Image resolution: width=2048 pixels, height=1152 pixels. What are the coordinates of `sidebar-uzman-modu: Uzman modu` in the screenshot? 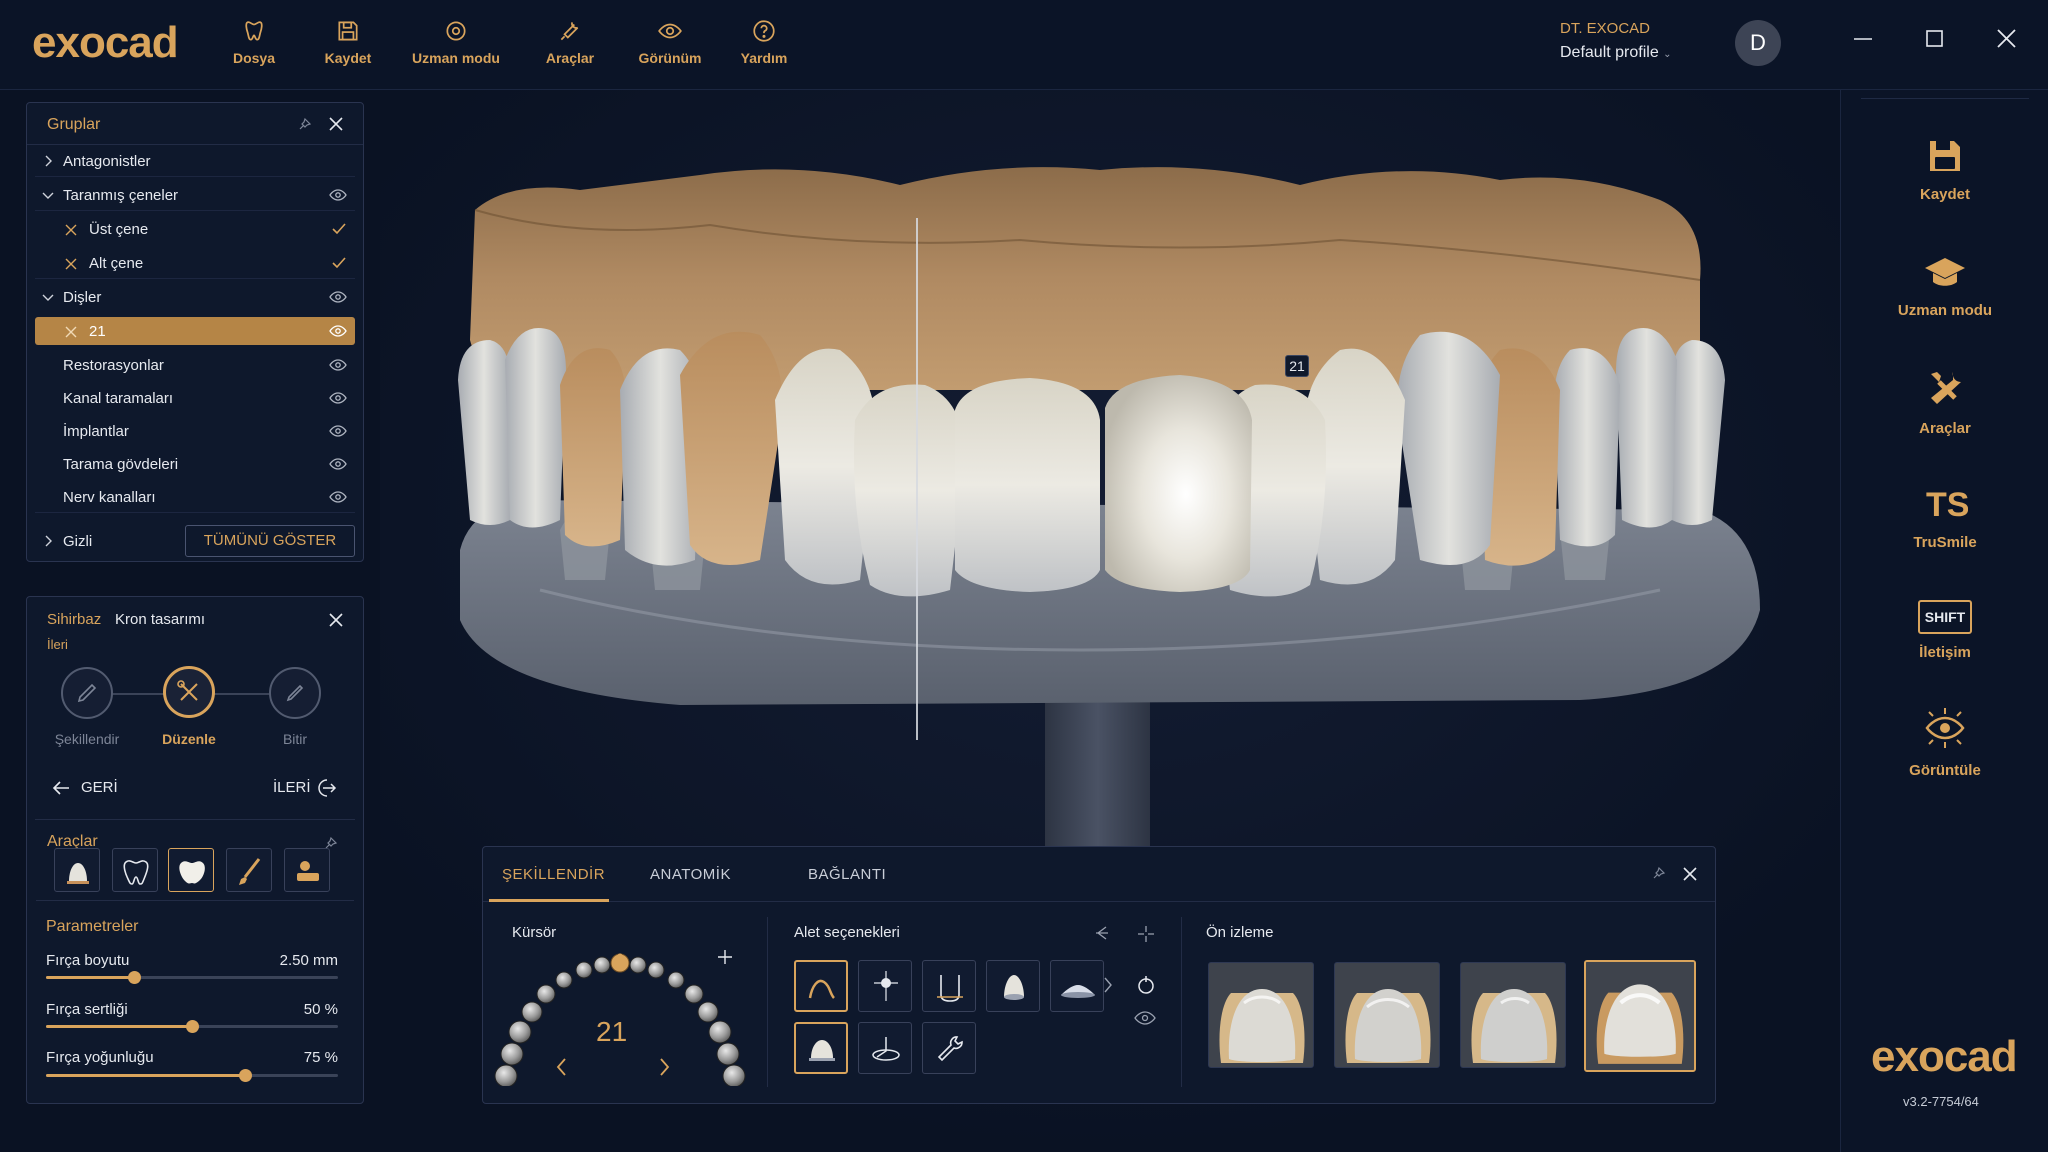 It's located at (1944, 285).